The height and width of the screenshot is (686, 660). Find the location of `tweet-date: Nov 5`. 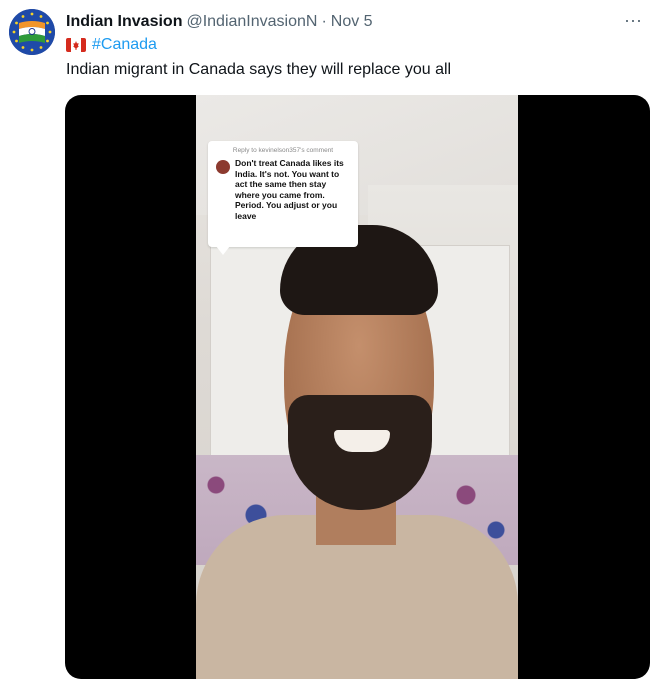

tweet-date: Nov 5 is located at coordinates (352, 22).